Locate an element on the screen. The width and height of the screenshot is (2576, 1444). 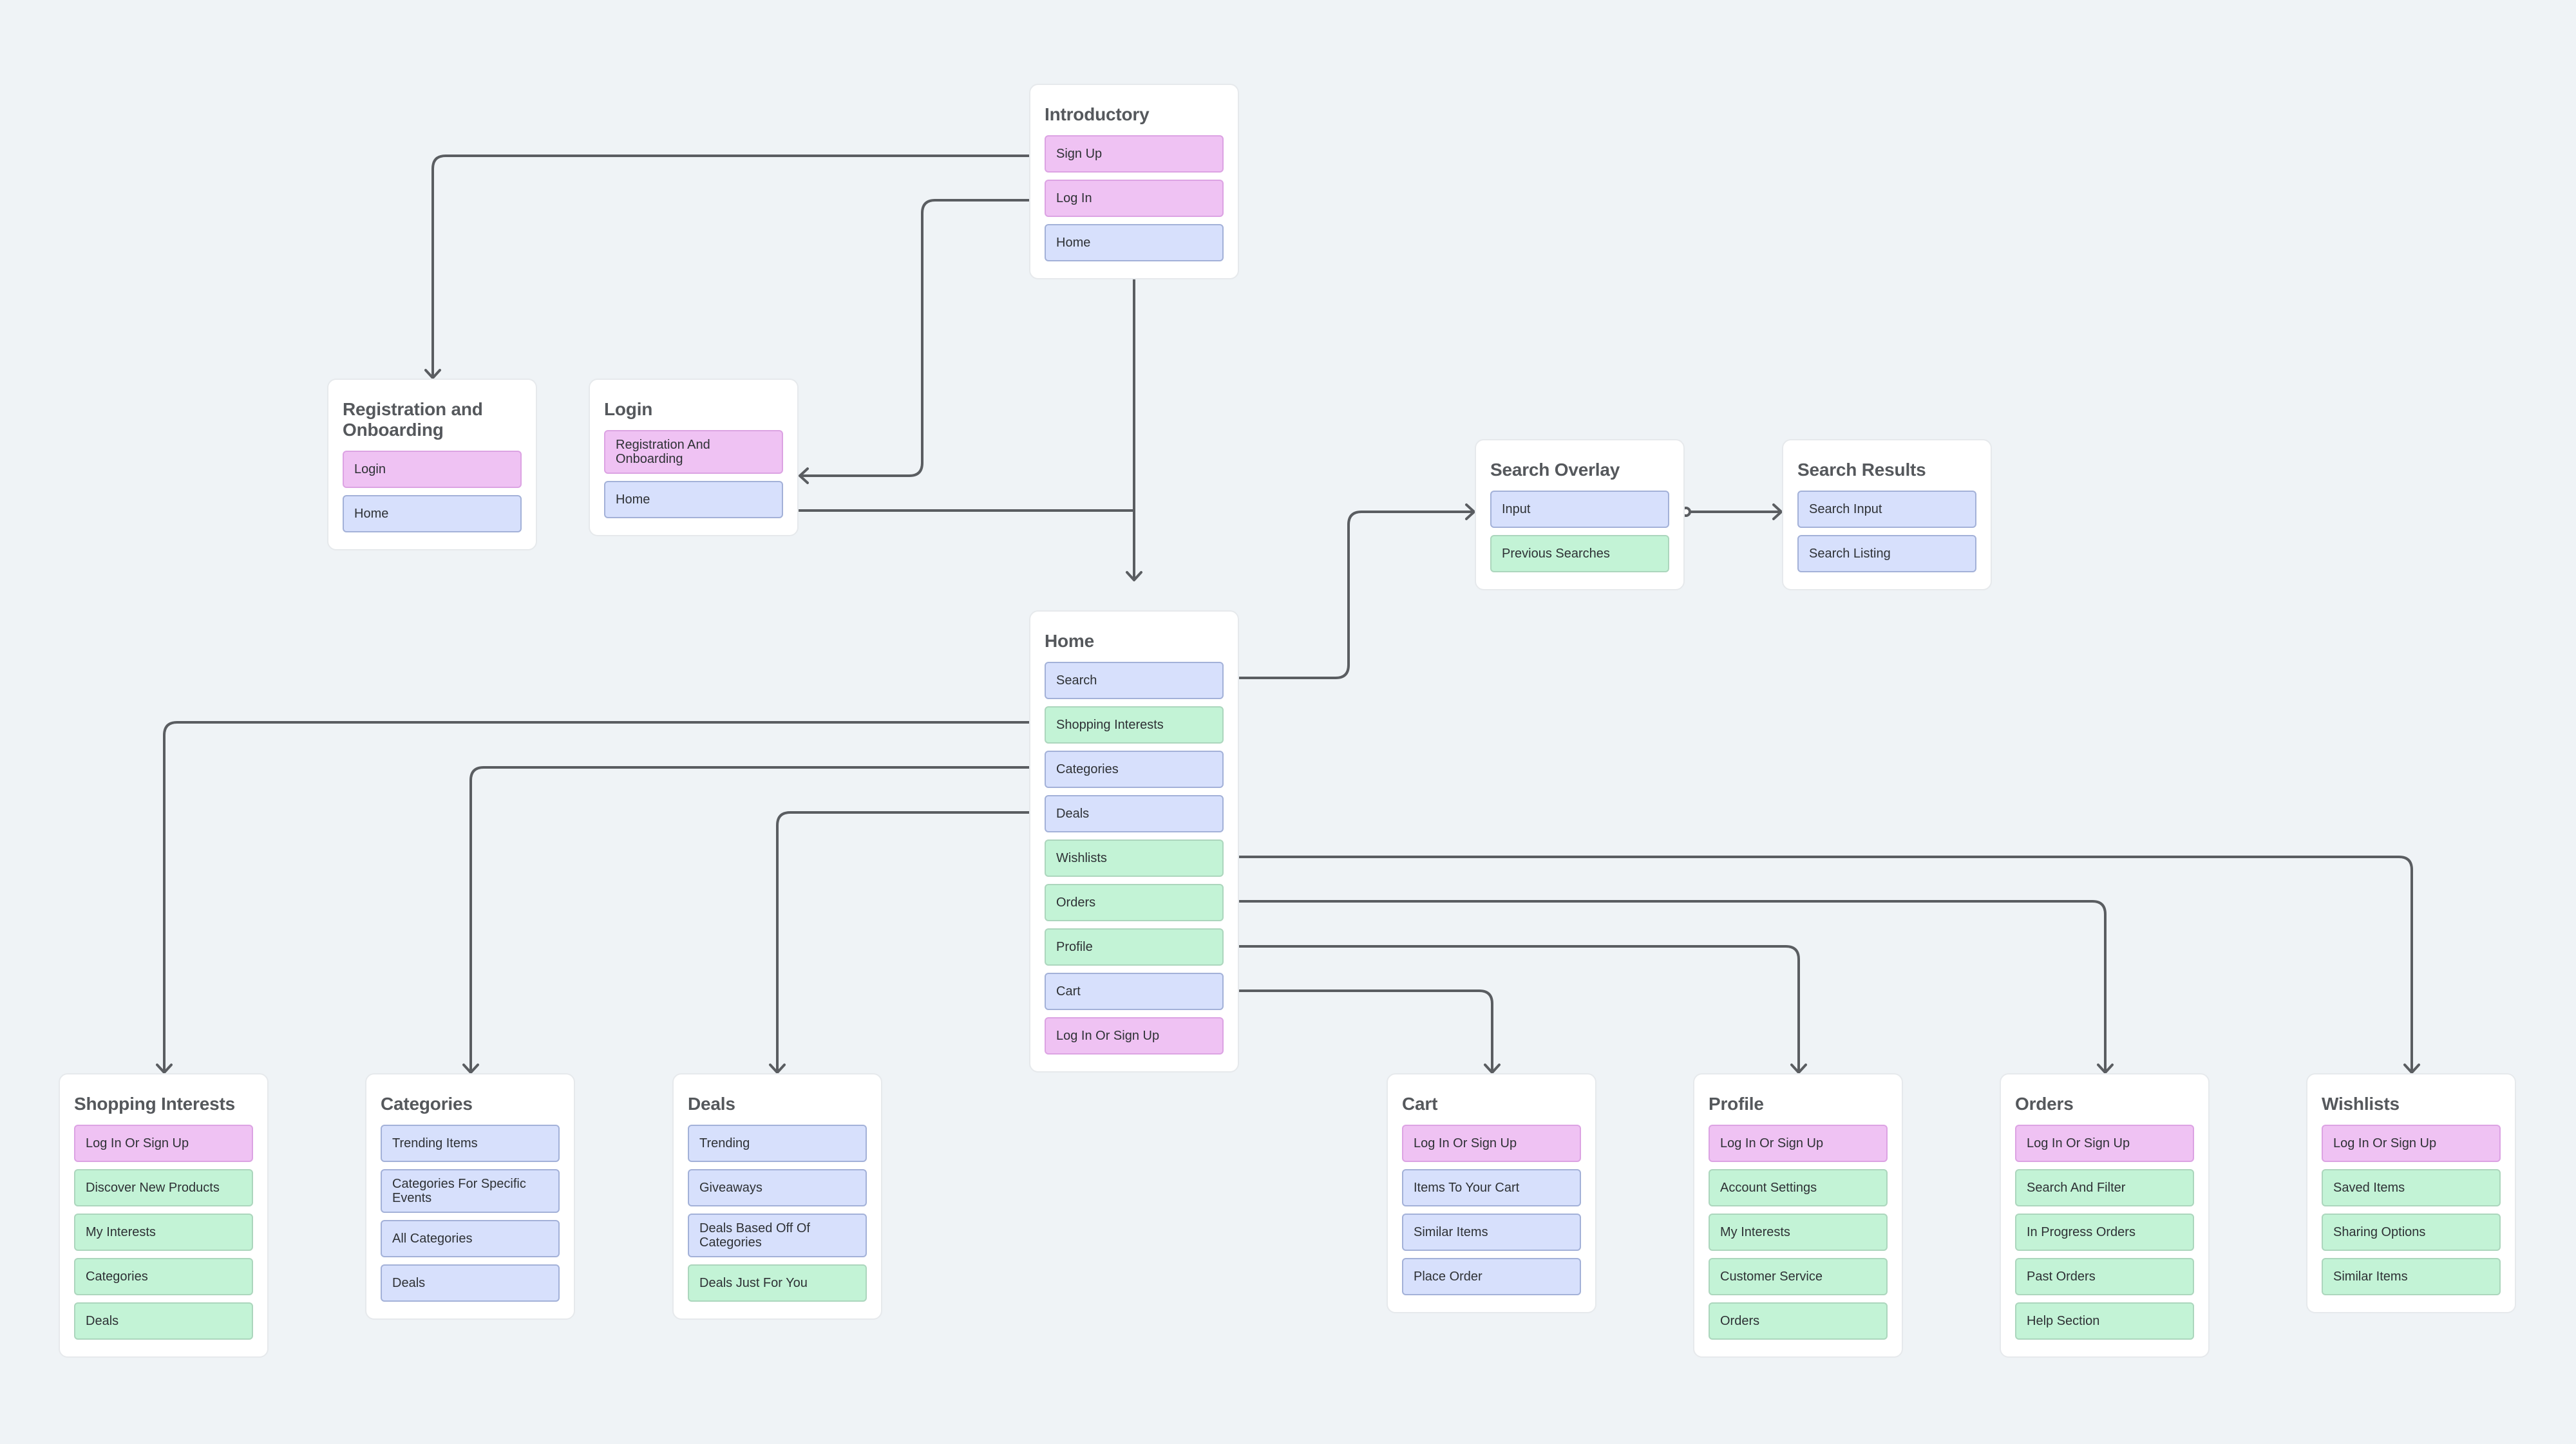
screen-item-account-settings: Account Settings is located at coordinates (1799, 1187).